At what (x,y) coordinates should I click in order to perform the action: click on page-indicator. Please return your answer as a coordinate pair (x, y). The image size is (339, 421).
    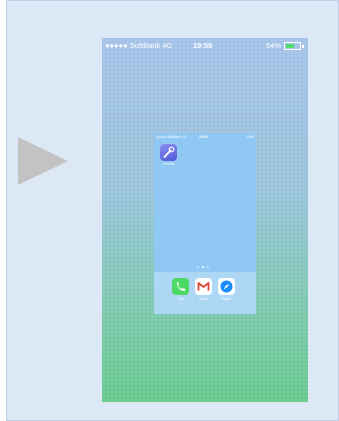
    Looking at the image, I should click on (205, 267).